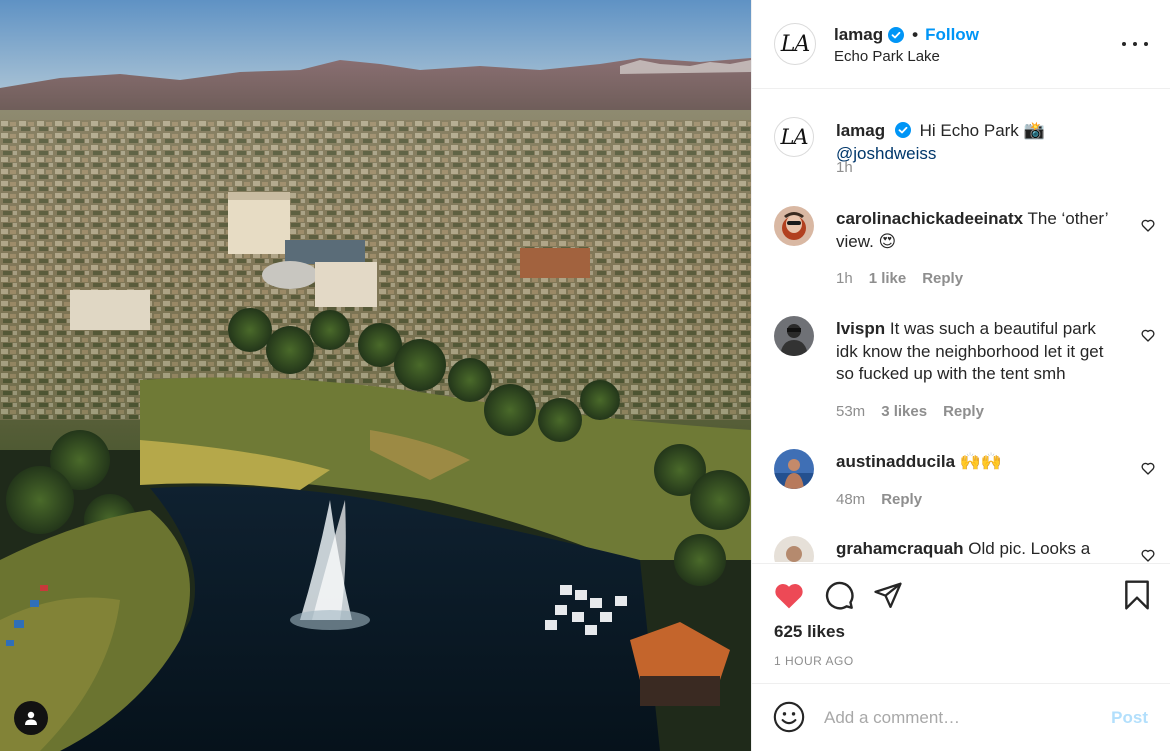  I want to click on caption-avatar: LA, so click(794, 137).